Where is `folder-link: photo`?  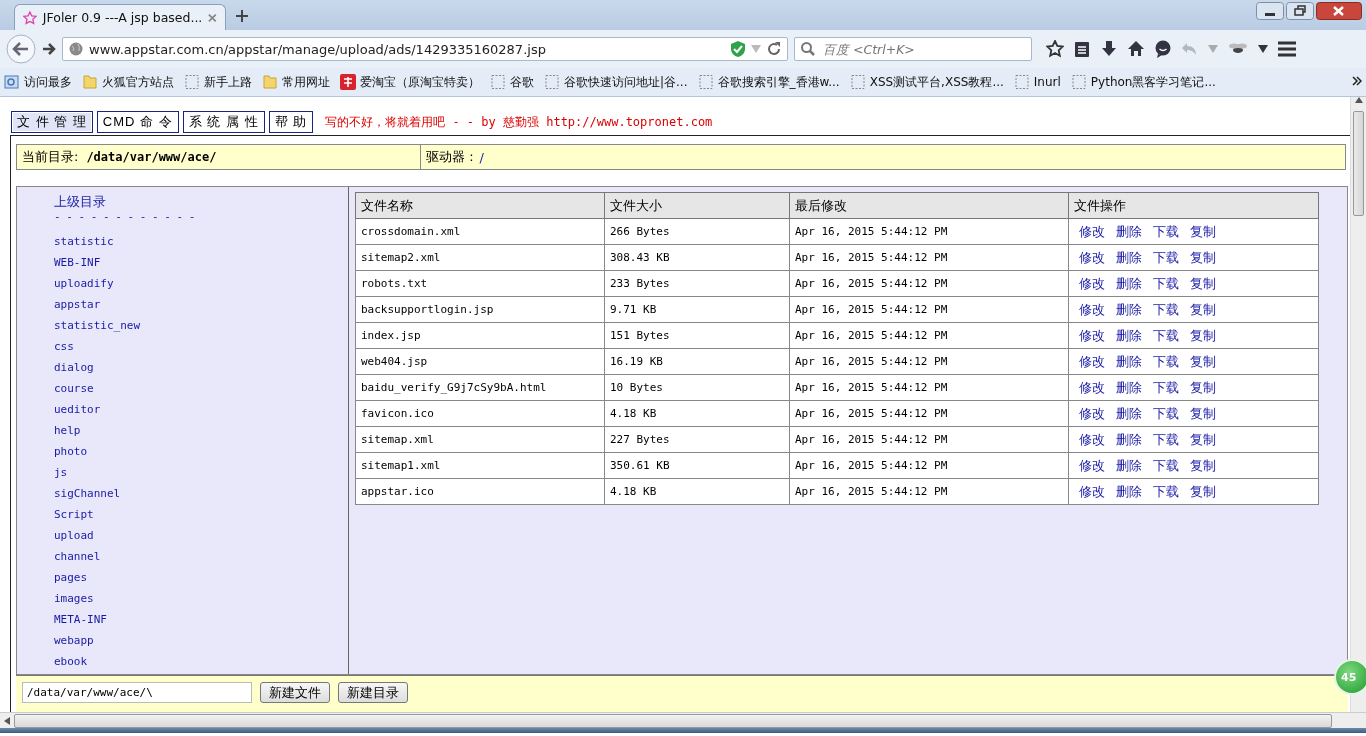 folder-link: photo is located at coordinates (71, 451).